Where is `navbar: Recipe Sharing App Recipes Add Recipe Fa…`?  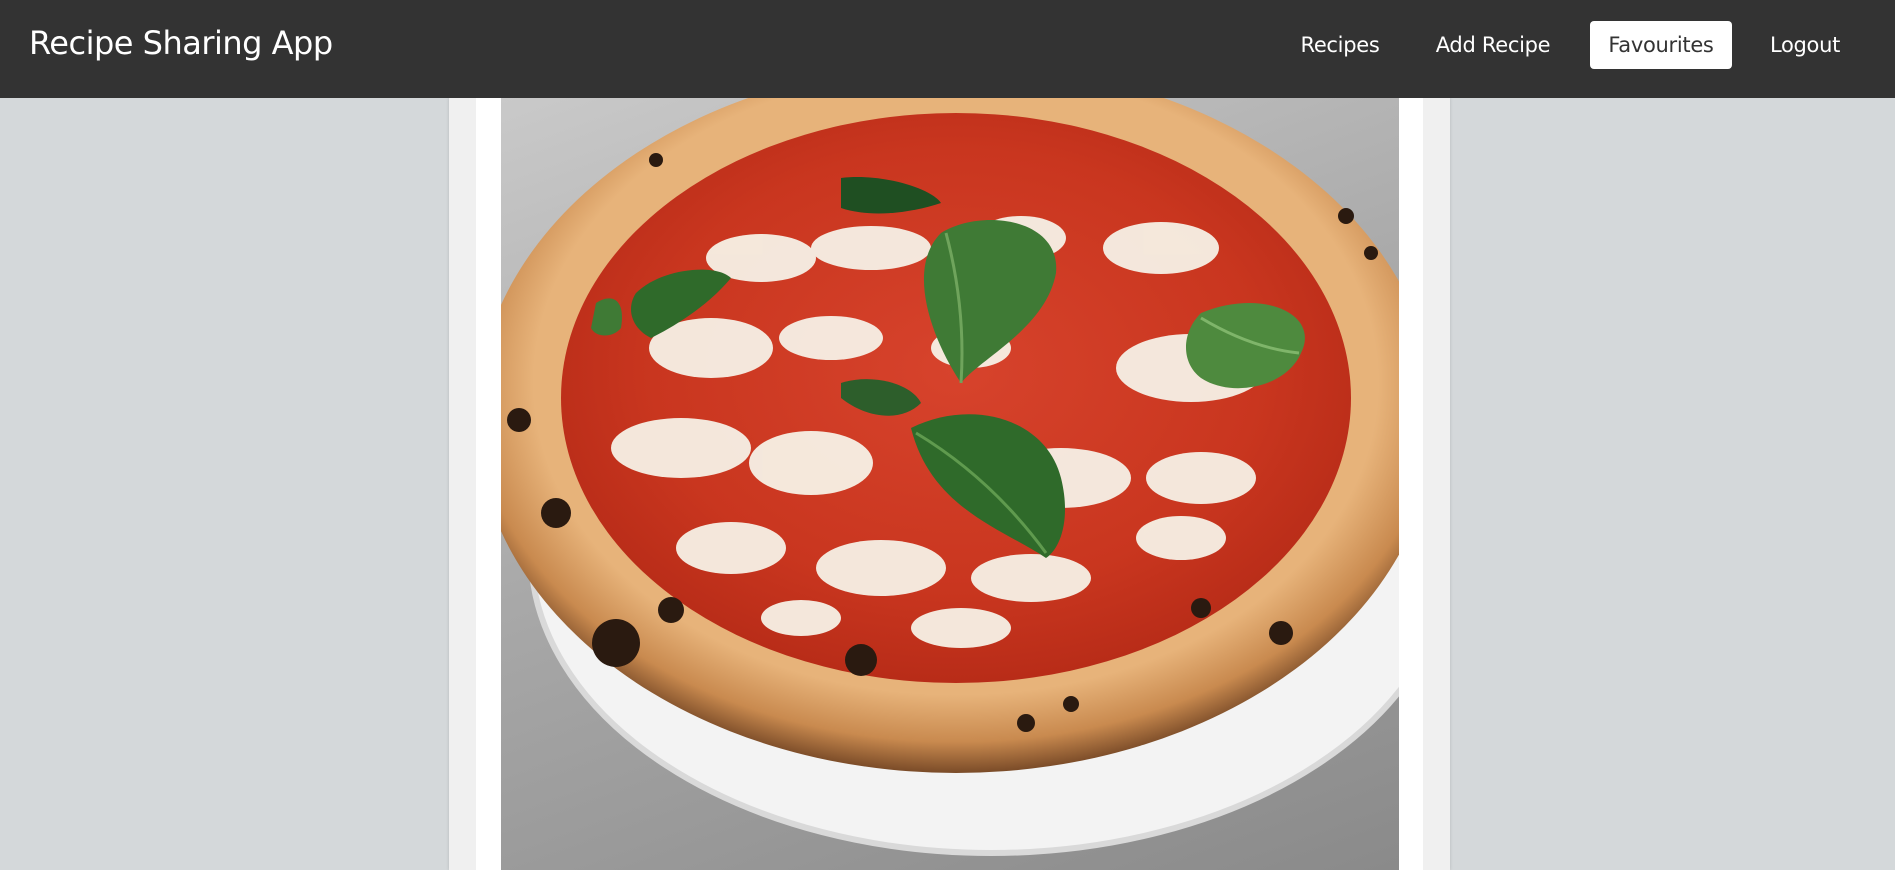 navbar: Recipe Sharing App Recipes Add Recipe Fa… is located at coordinates (947, 49).